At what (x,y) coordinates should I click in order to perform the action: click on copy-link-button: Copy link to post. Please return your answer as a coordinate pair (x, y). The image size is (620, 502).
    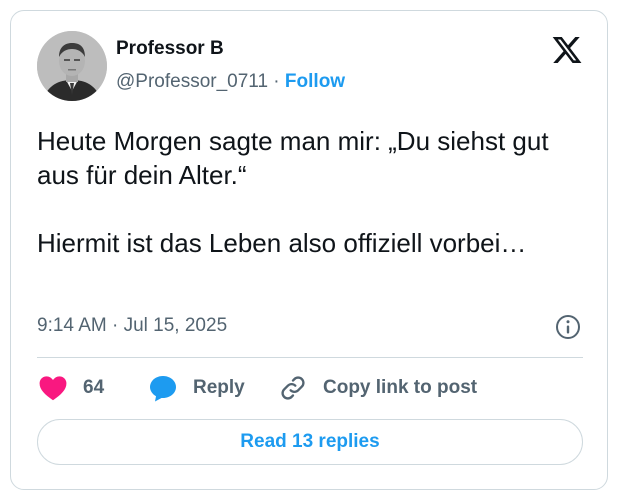
    Looking at the image, I should click on (378, 388).